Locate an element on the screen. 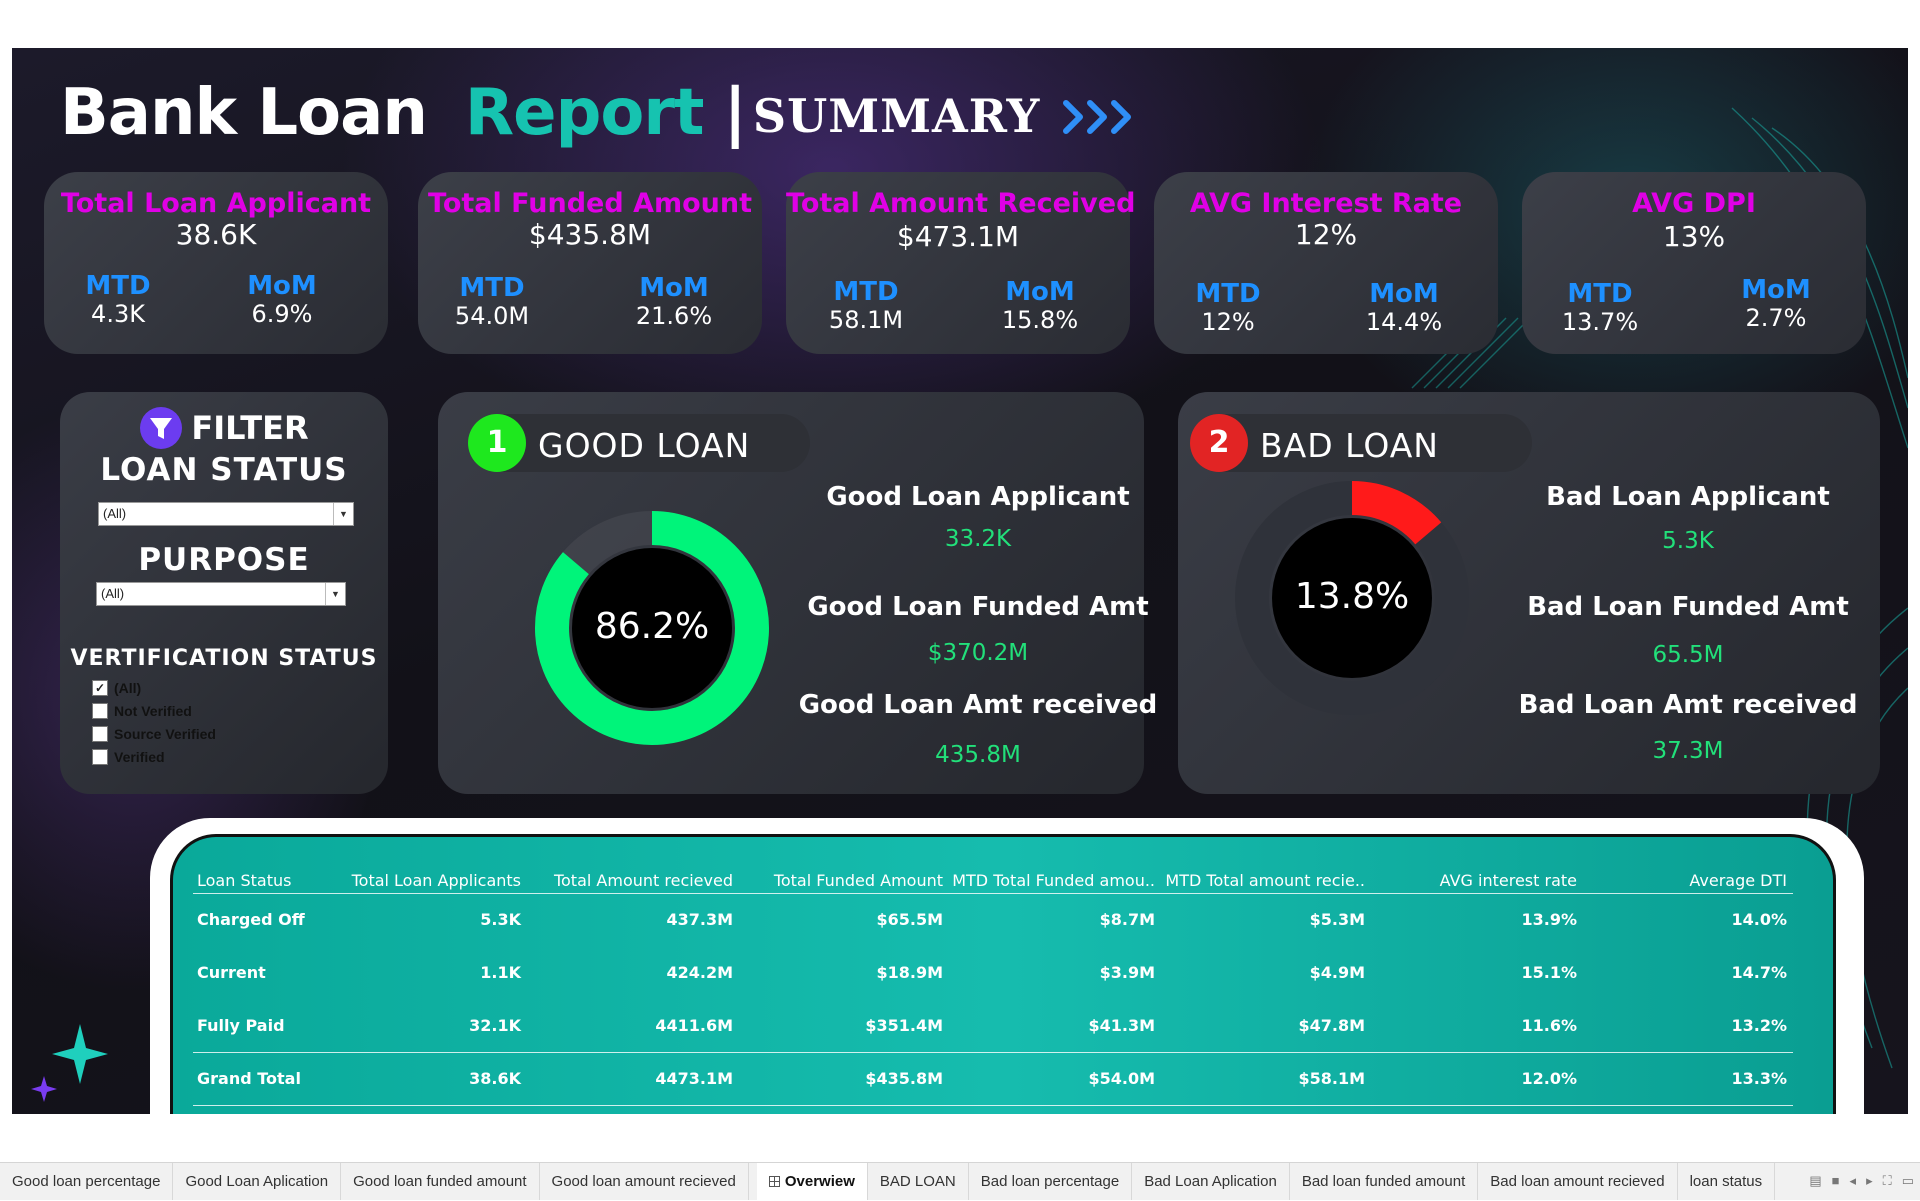  tab-good-loan-percentage: Good loan percentage is located at coordinates (87, 1181).